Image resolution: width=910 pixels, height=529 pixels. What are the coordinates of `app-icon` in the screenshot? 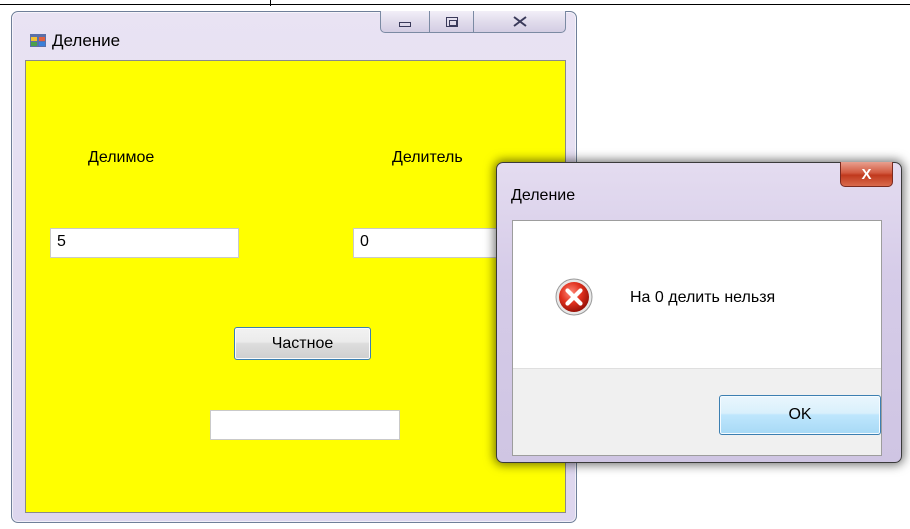 It's located at (38, 40).